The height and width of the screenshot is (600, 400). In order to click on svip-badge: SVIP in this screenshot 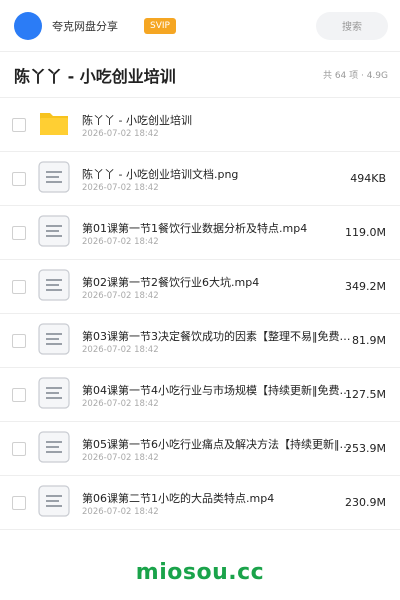, I will do `click(160, 25)`.